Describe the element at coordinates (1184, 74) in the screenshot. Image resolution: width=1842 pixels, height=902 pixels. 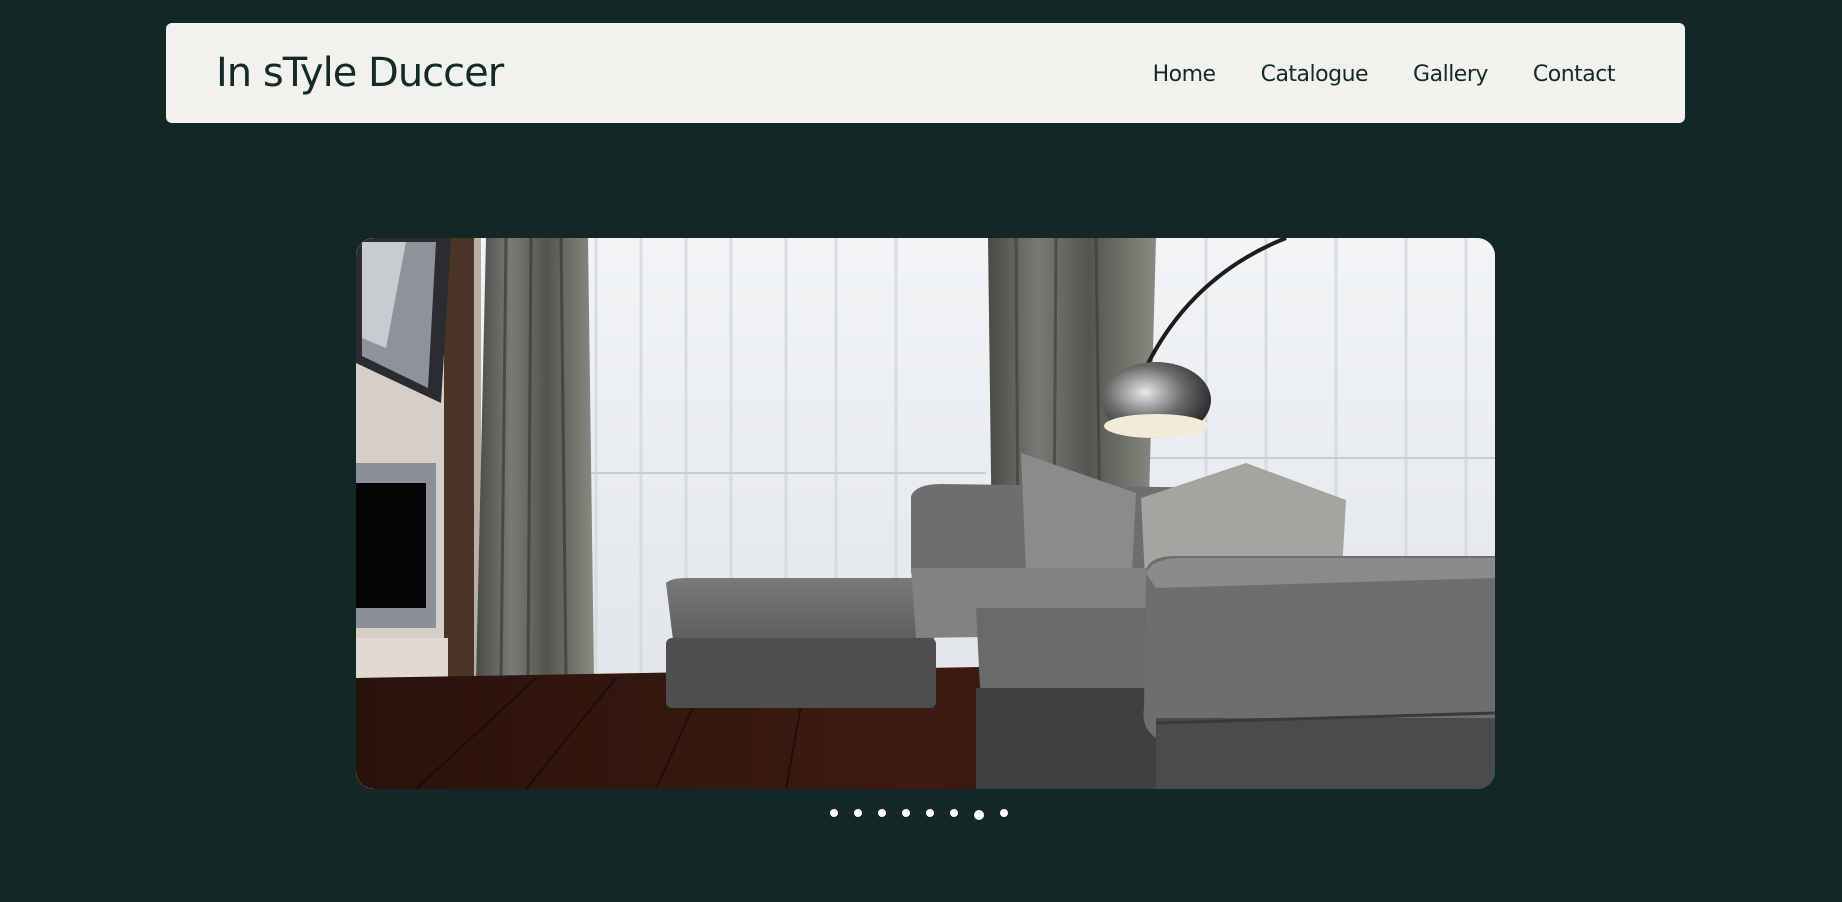
I see `nav-link-home: Home` at that location.